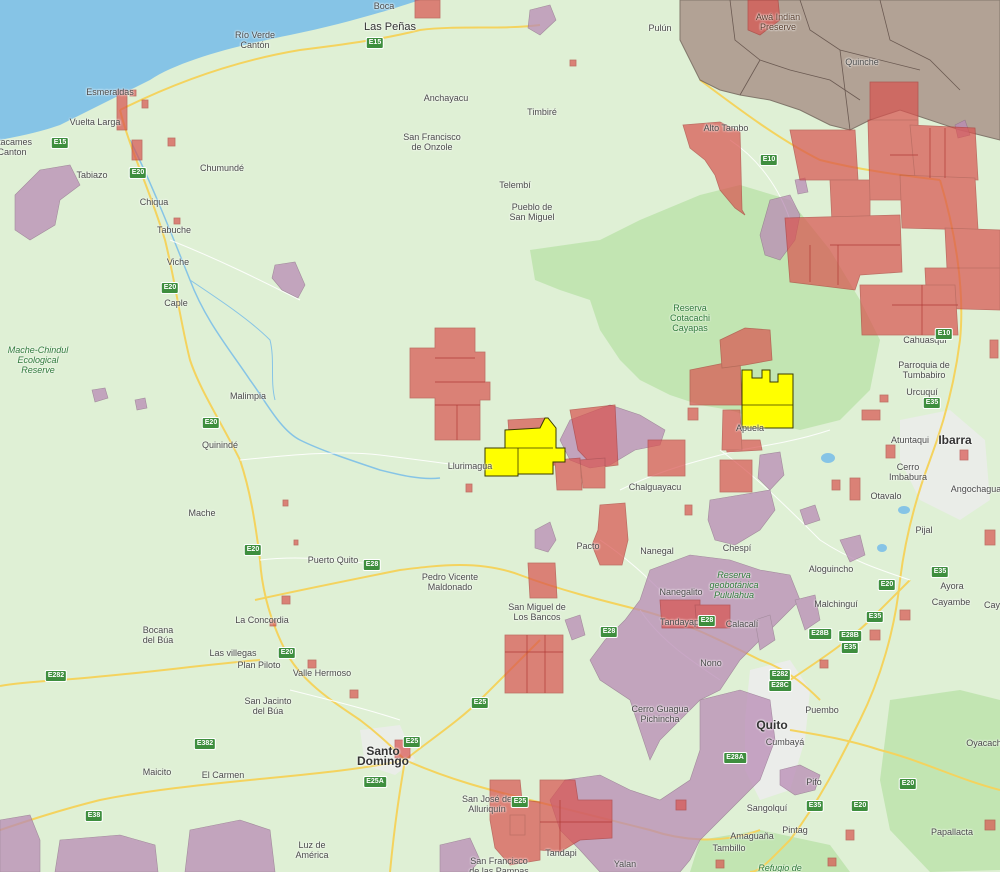 This screenshot has width=1000, height=872. I want to click on place-label: Tabiazo, so click(92, 175).